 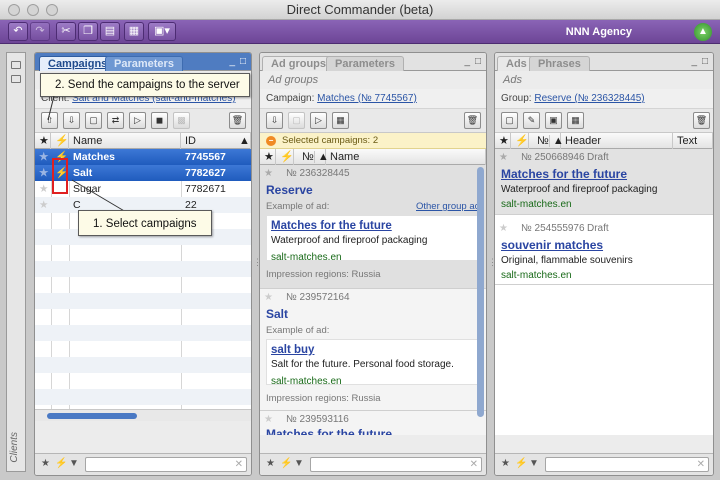 What do you see at coordinates (509, 120) in the screenshot?
I see `new-ad-icon: ▢` at bounding box center [509, 120].